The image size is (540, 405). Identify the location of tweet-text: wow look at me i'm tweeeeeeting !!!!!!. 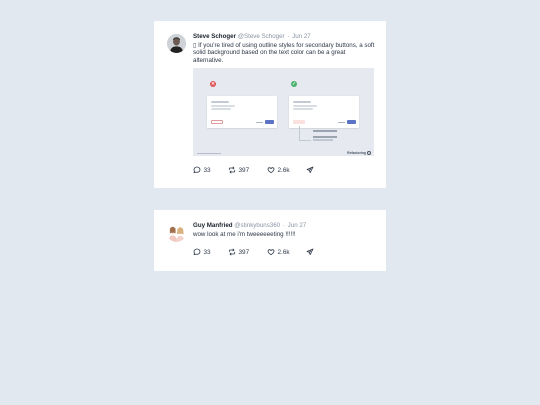
(244, 234).